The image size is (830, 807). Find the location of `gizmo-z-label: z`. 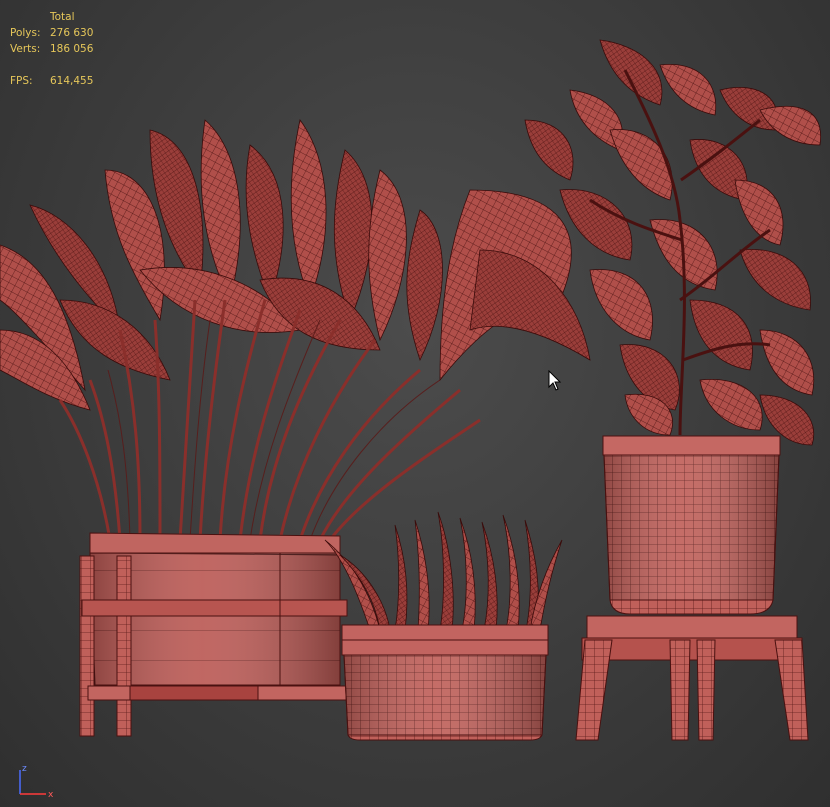

gizmo-z-label: z is located at coordinates (24, 769).